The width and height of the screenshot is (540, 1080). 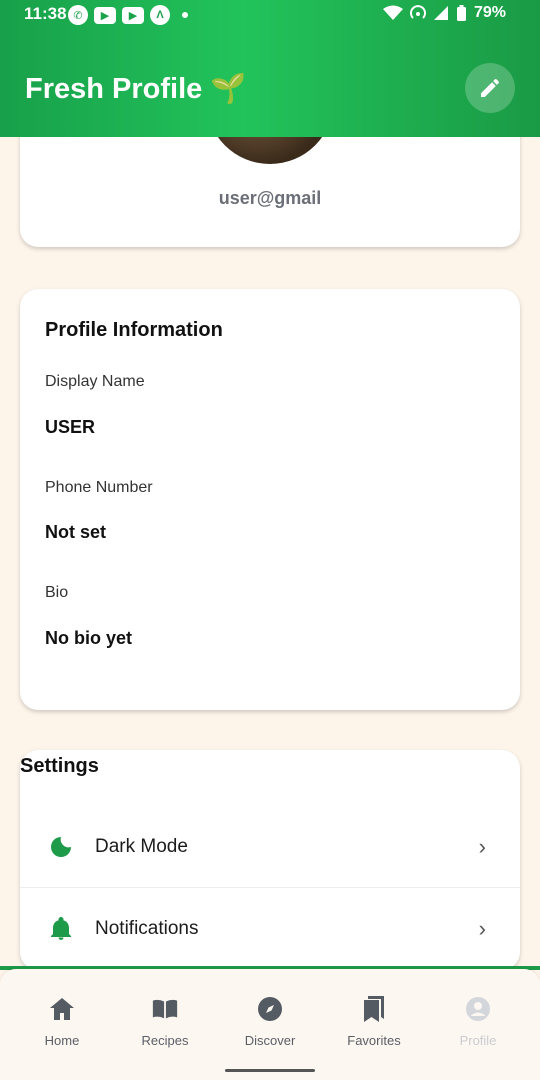 What do you see at coordinates (461, 12) in the screenshot?
I see `battery-icon` at bounding box center [461, 12].